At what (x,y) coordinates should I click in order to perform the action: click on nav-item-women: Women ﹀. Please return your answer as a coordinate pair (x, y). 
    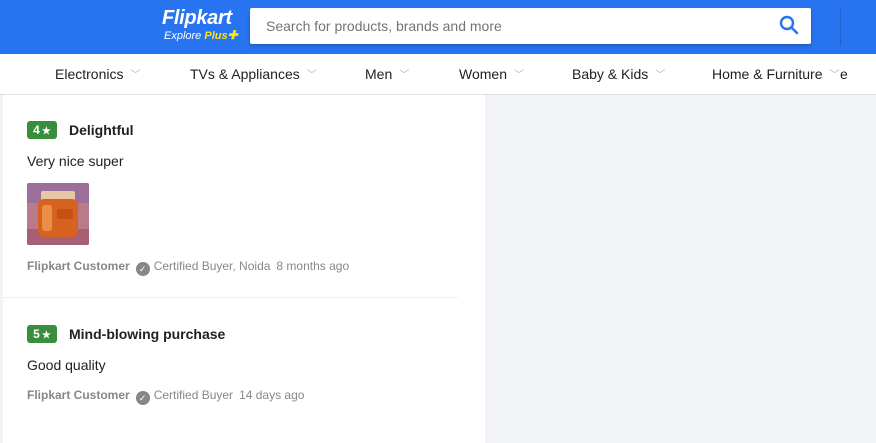
    Looking at the image, I should click on (491, 74).